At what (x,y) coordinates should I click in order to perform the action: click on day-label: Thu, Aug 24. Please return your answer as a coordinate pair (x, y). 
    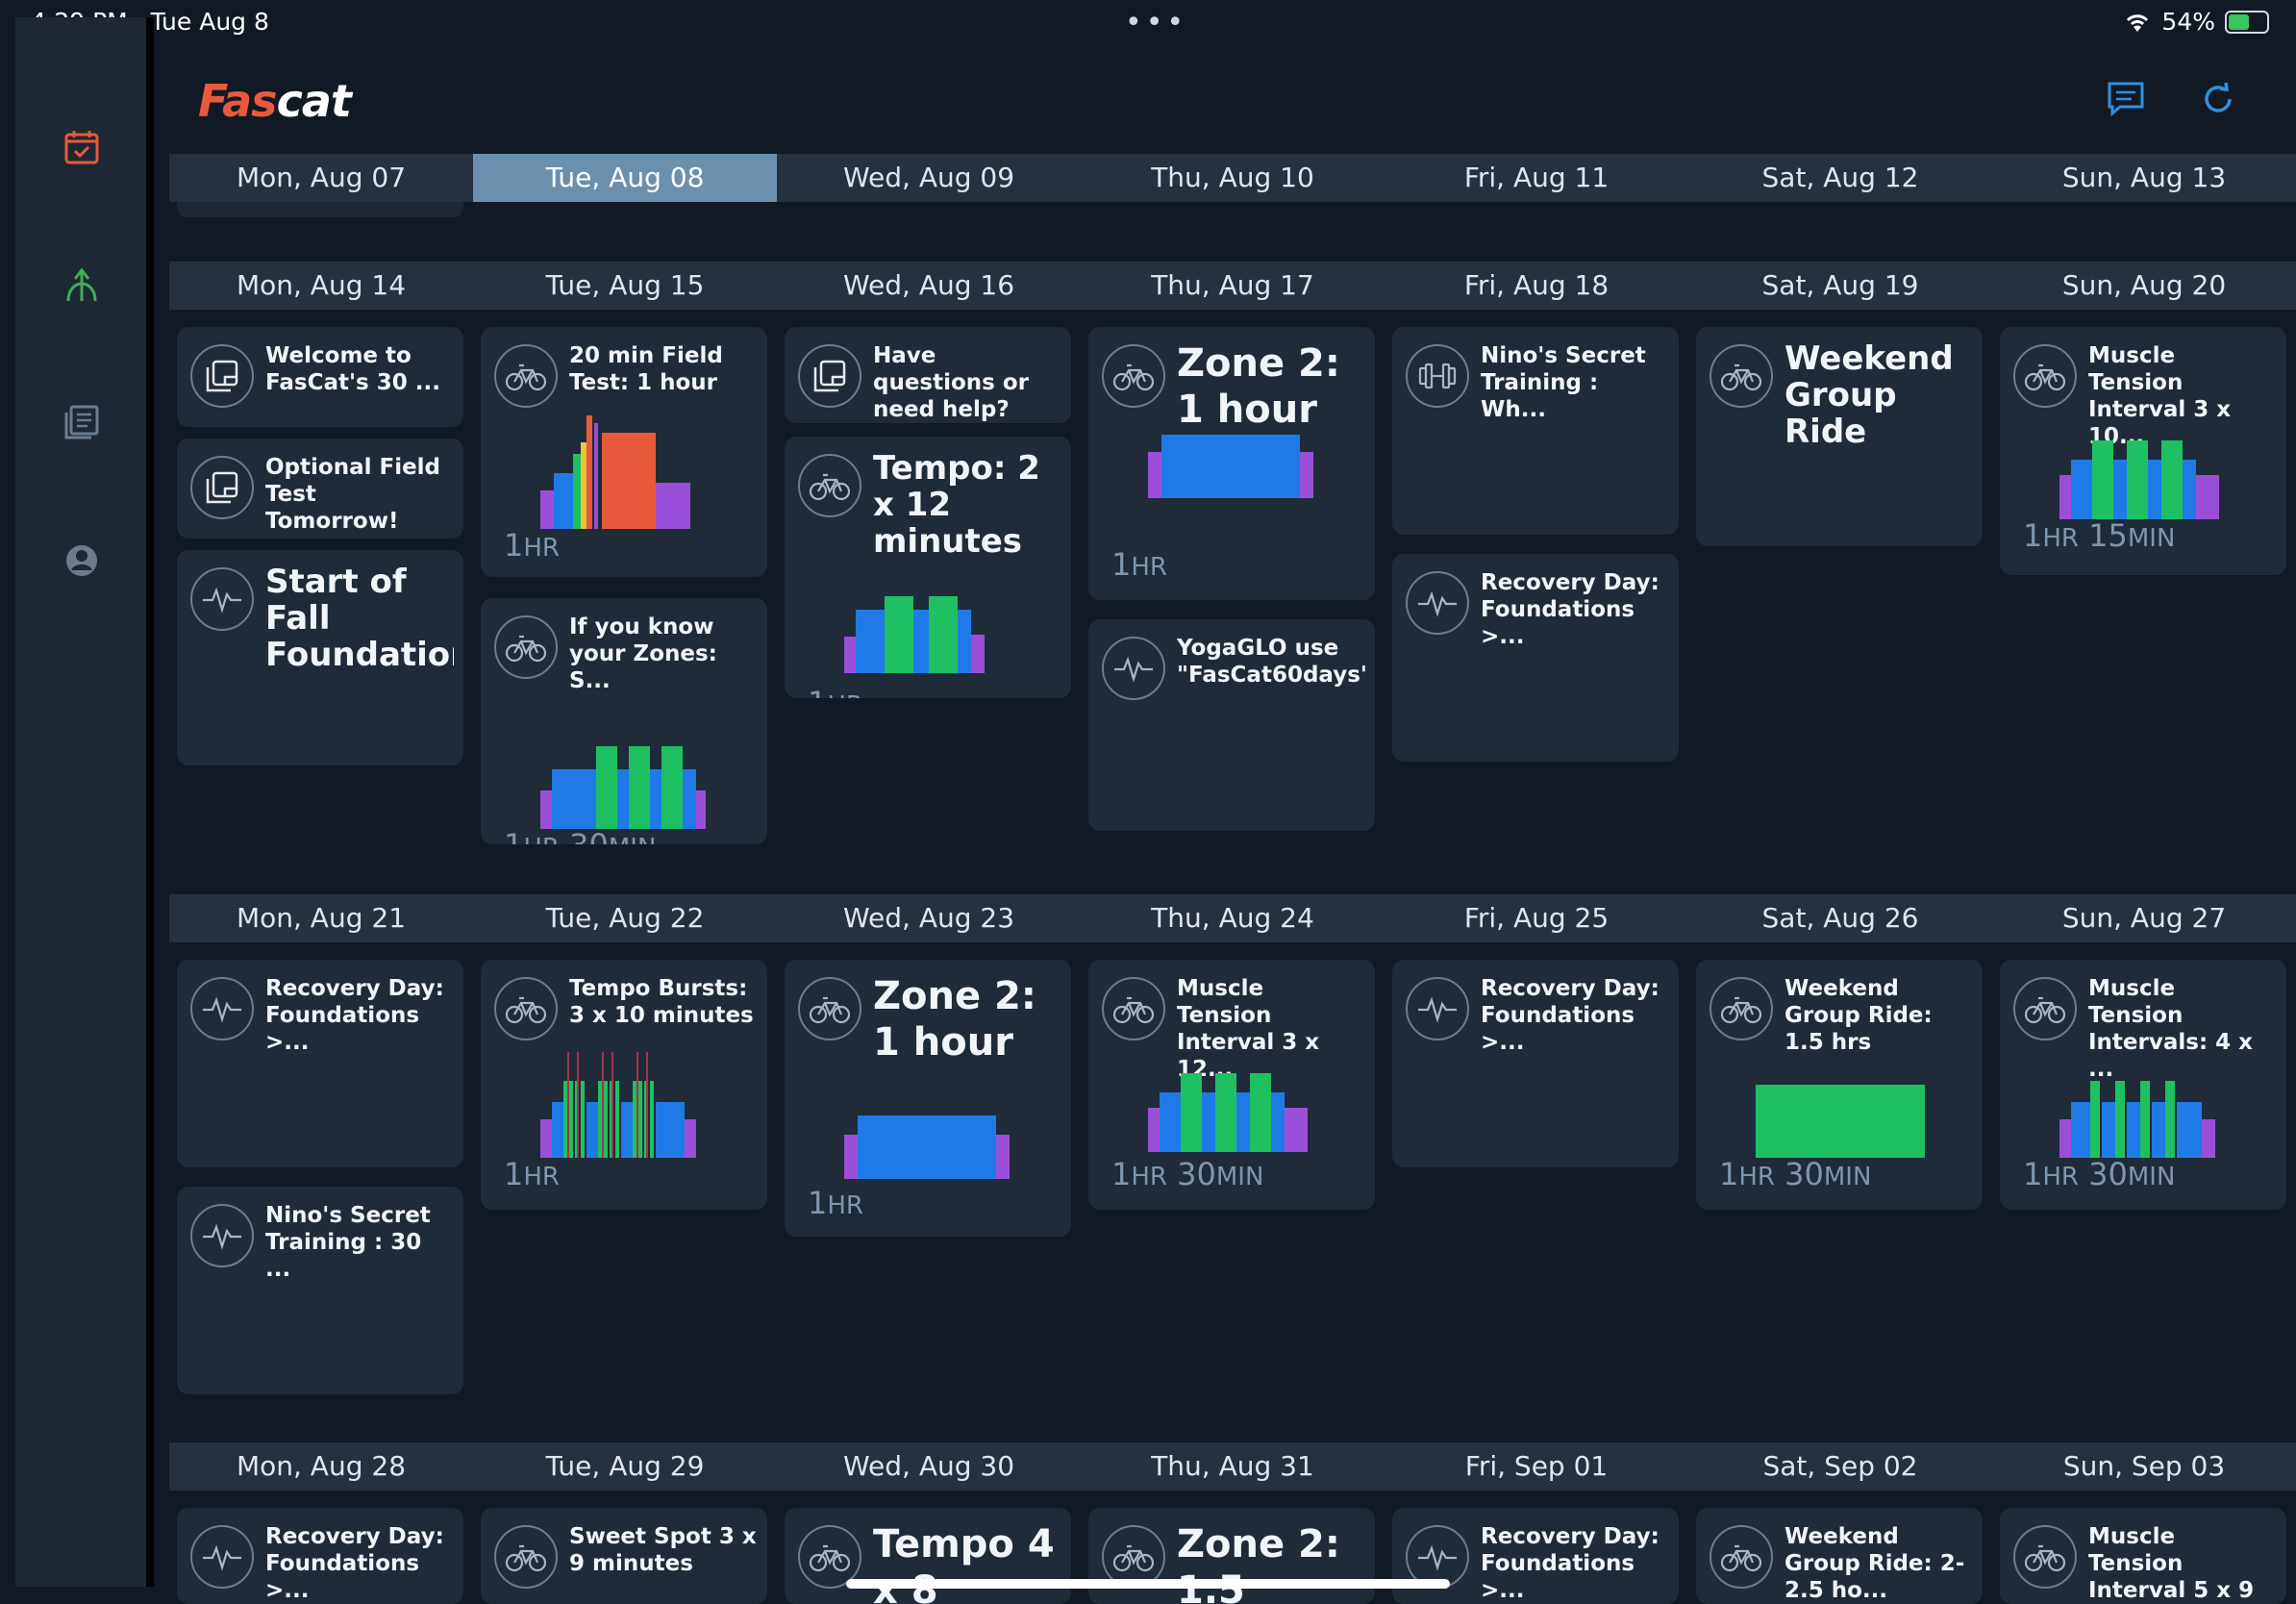
    Looking at the image, I should click on (1233, 918).